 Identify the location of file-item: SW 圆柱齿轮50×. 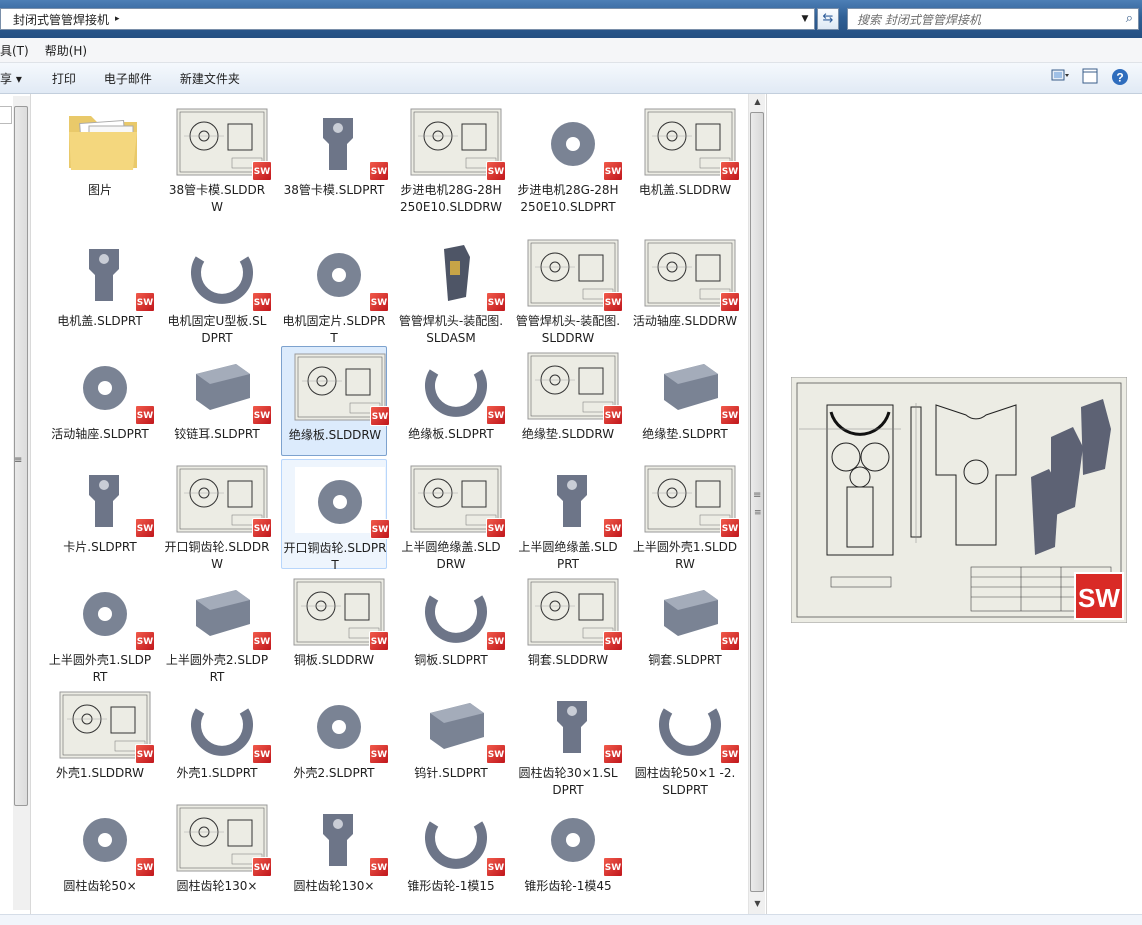
(101, 853).